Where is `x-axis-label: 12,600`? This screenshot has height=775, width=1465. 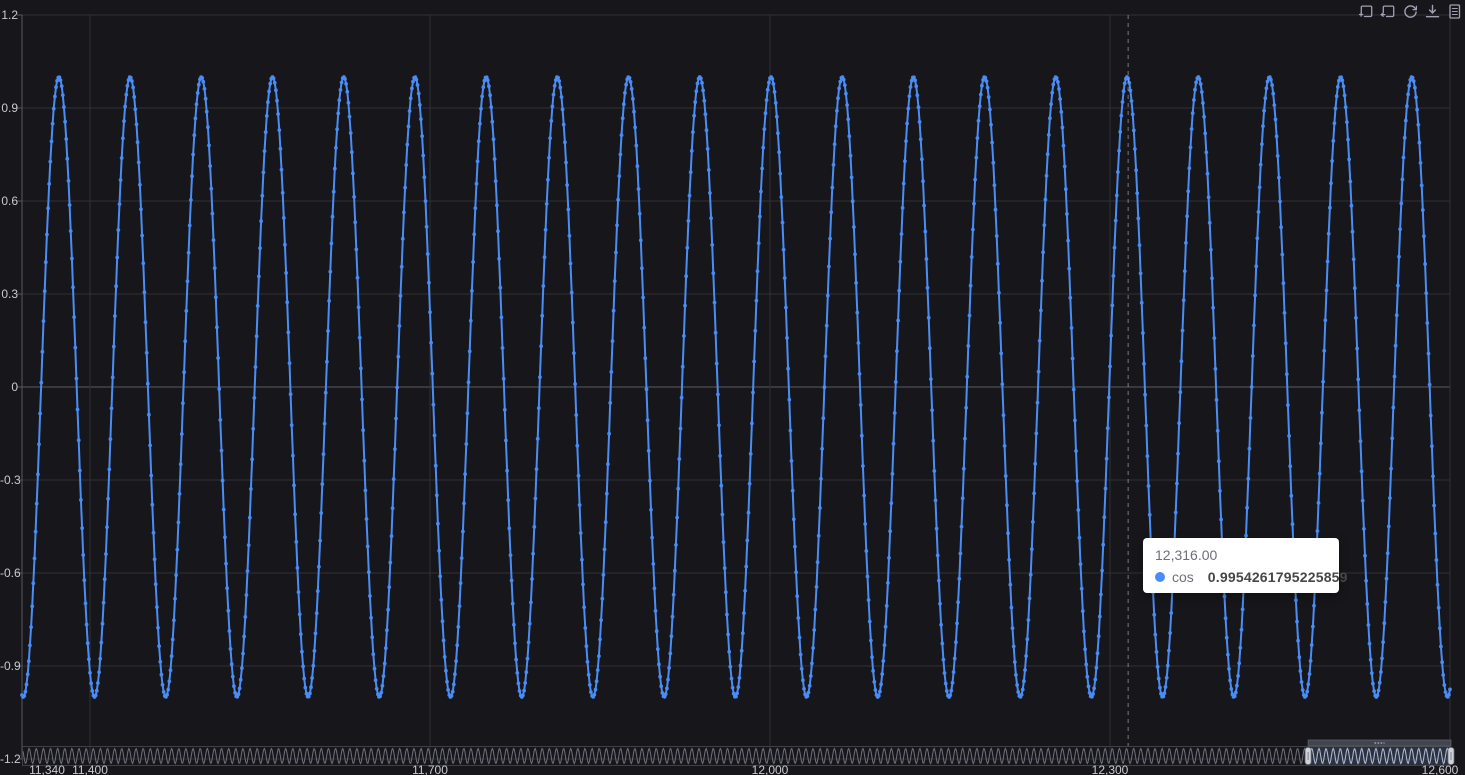 x-axis-label: 12,600 is located at coordinates (1440, 769).